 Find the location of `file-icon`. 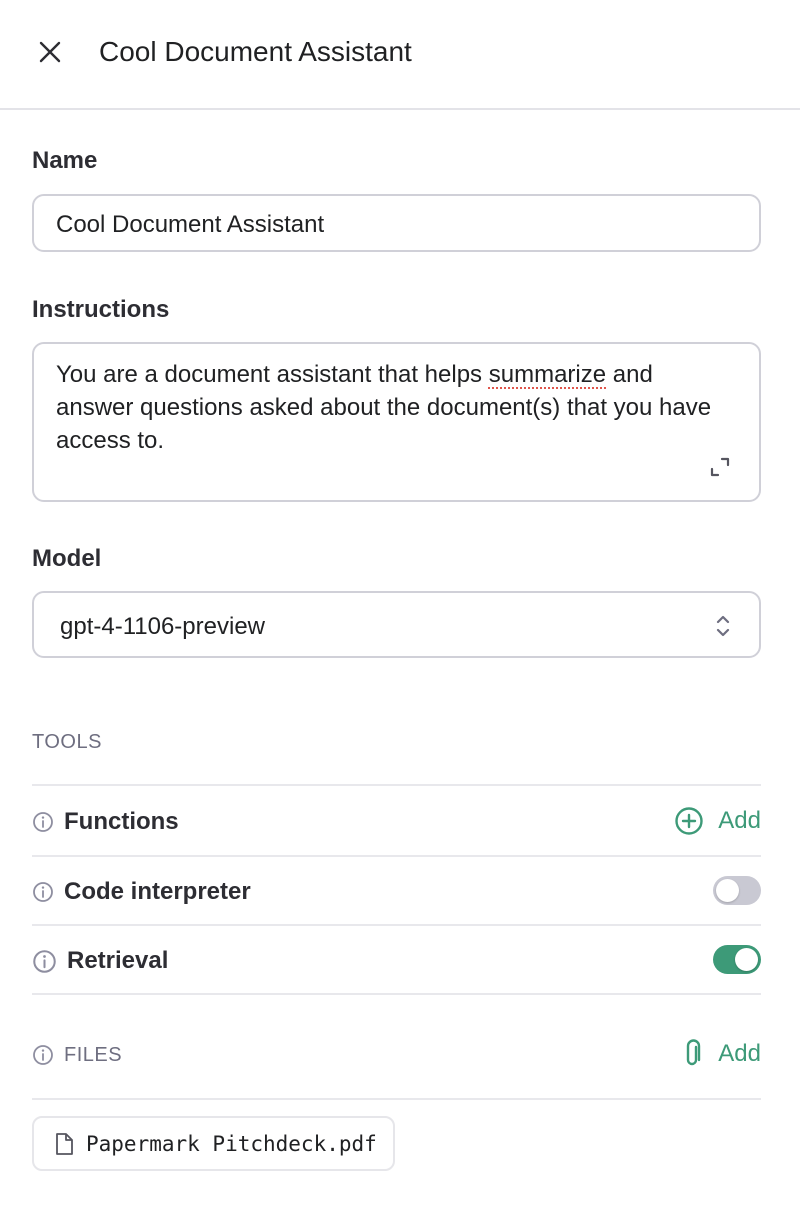

file-icon is located at coordinates (64, 1143).